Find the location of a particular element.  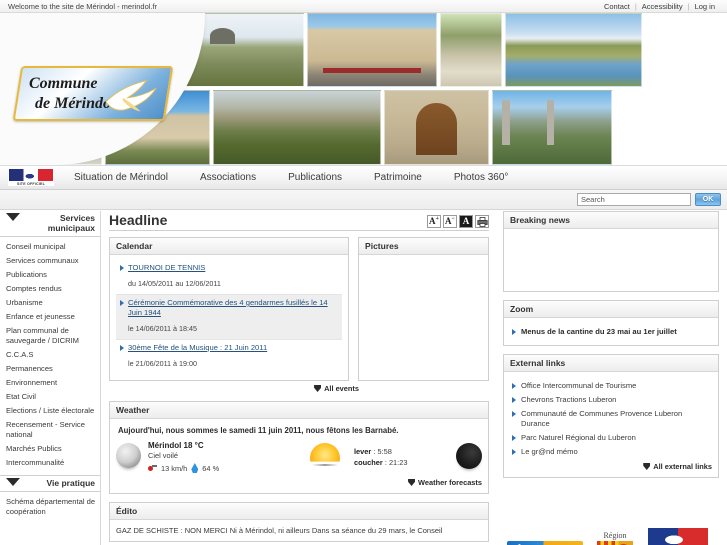

tool-sup: − is located at coordinates (453, 218).